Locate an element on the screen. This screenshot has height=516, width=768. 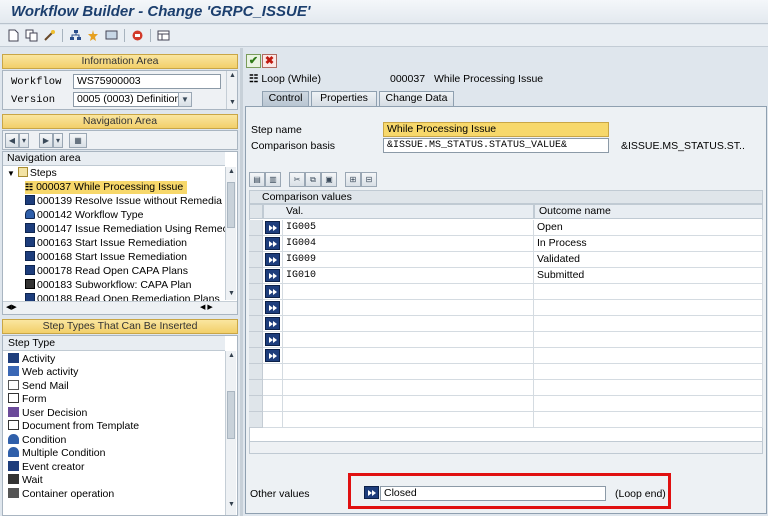
val-cell: IG010 is located at coordinates (408, 276).